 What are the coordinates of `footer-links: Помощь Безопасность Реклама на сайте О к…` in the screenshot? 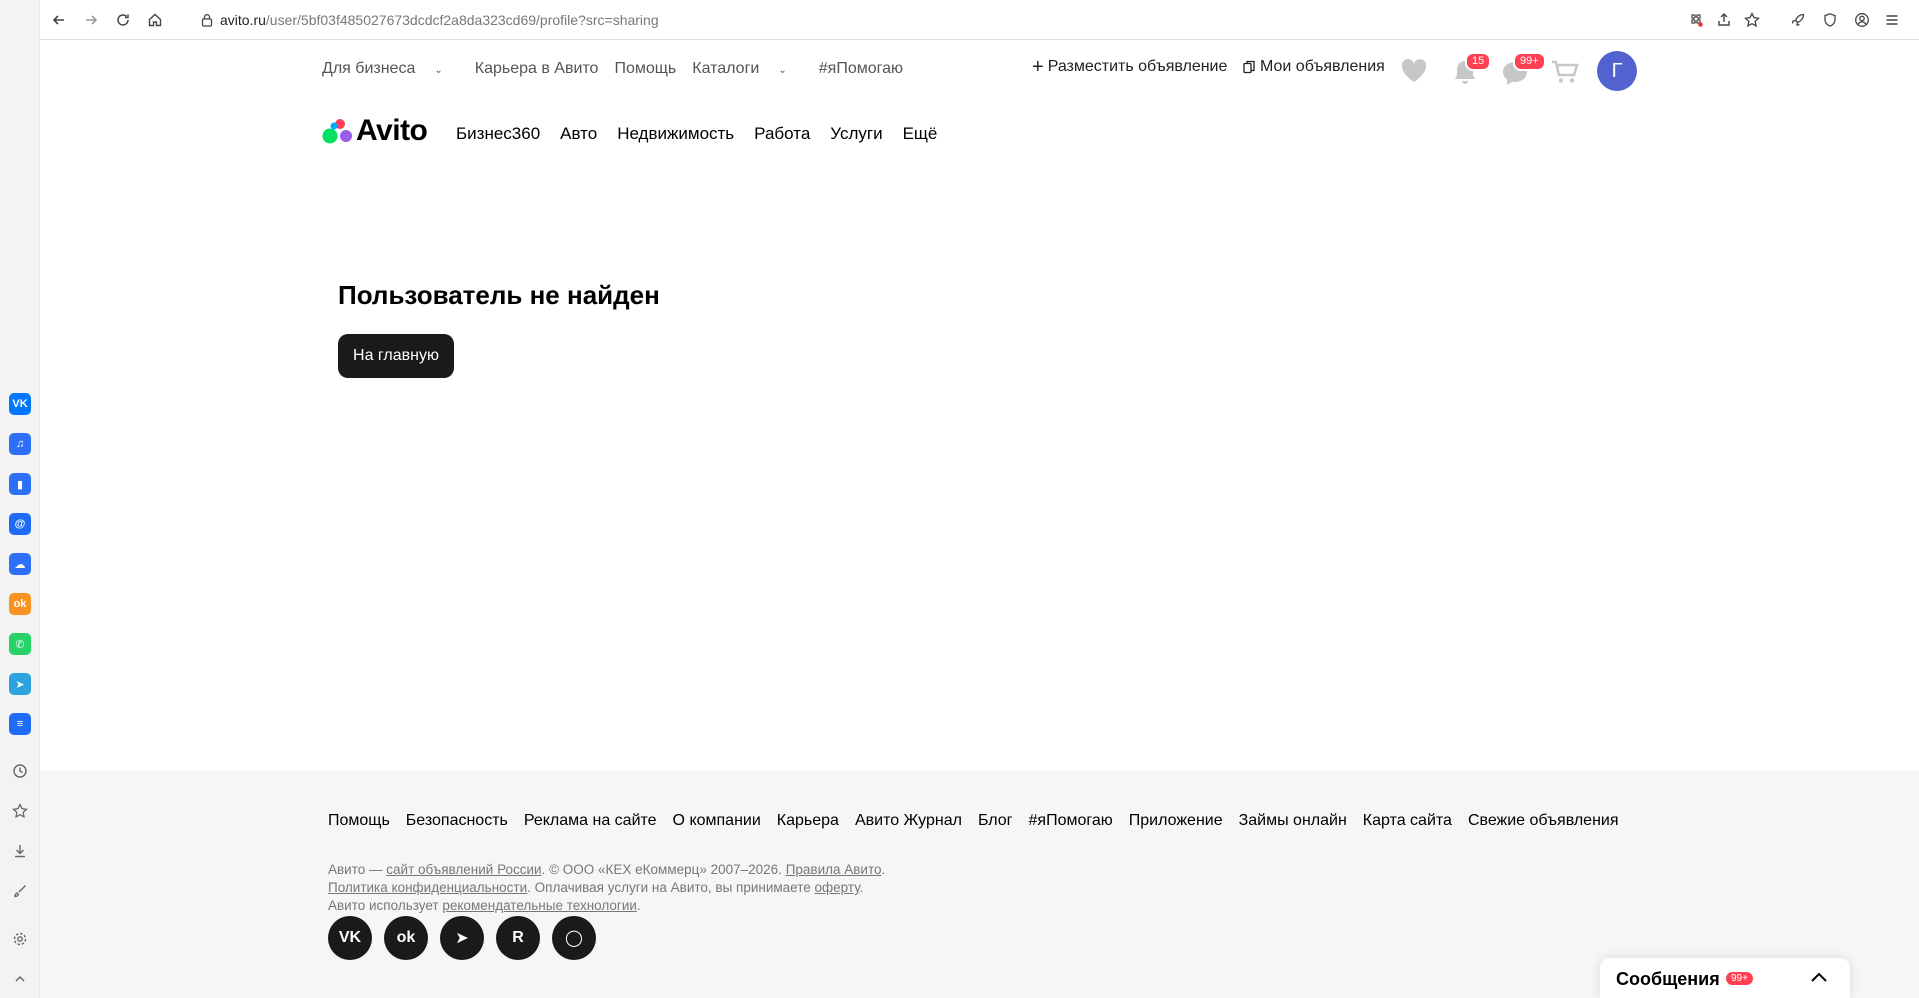 It's located at (981, 821).